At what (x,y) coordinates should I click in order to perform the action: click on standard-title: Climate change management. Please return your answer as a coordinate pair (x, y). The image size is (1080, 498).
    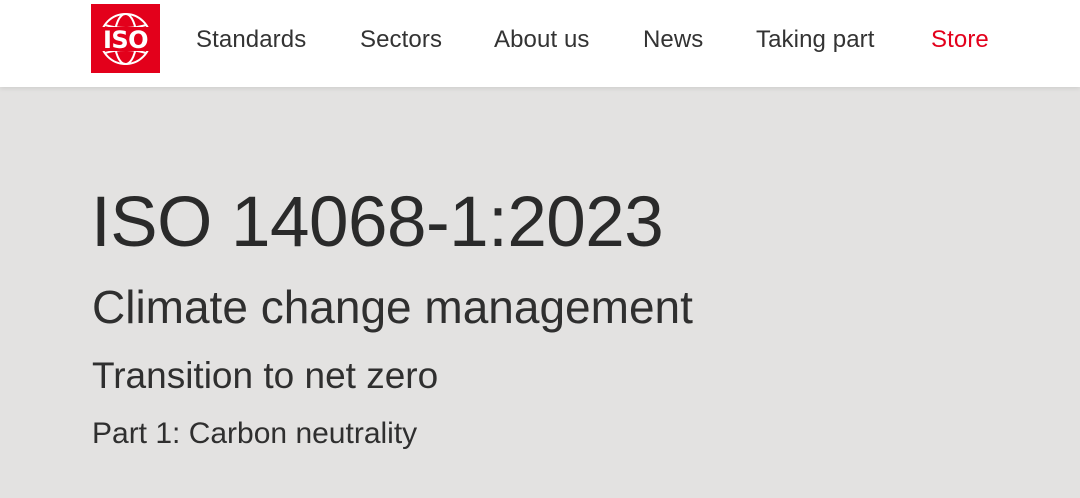
    Looking at the image, I should click on (392, 307).